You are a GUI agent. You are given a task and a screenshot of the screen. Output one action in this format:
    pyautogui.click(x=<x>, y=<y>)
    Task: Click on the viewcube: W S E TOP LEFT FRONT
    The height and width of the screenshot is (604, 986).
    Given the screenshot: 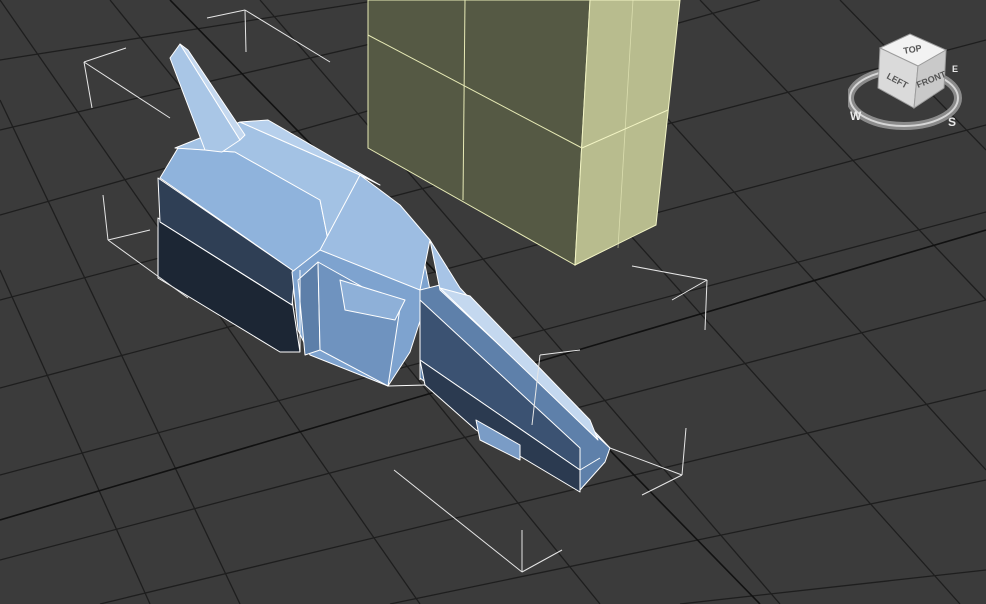 What is the action you would take?
    pyautogui.click(x=912, y=80)
    